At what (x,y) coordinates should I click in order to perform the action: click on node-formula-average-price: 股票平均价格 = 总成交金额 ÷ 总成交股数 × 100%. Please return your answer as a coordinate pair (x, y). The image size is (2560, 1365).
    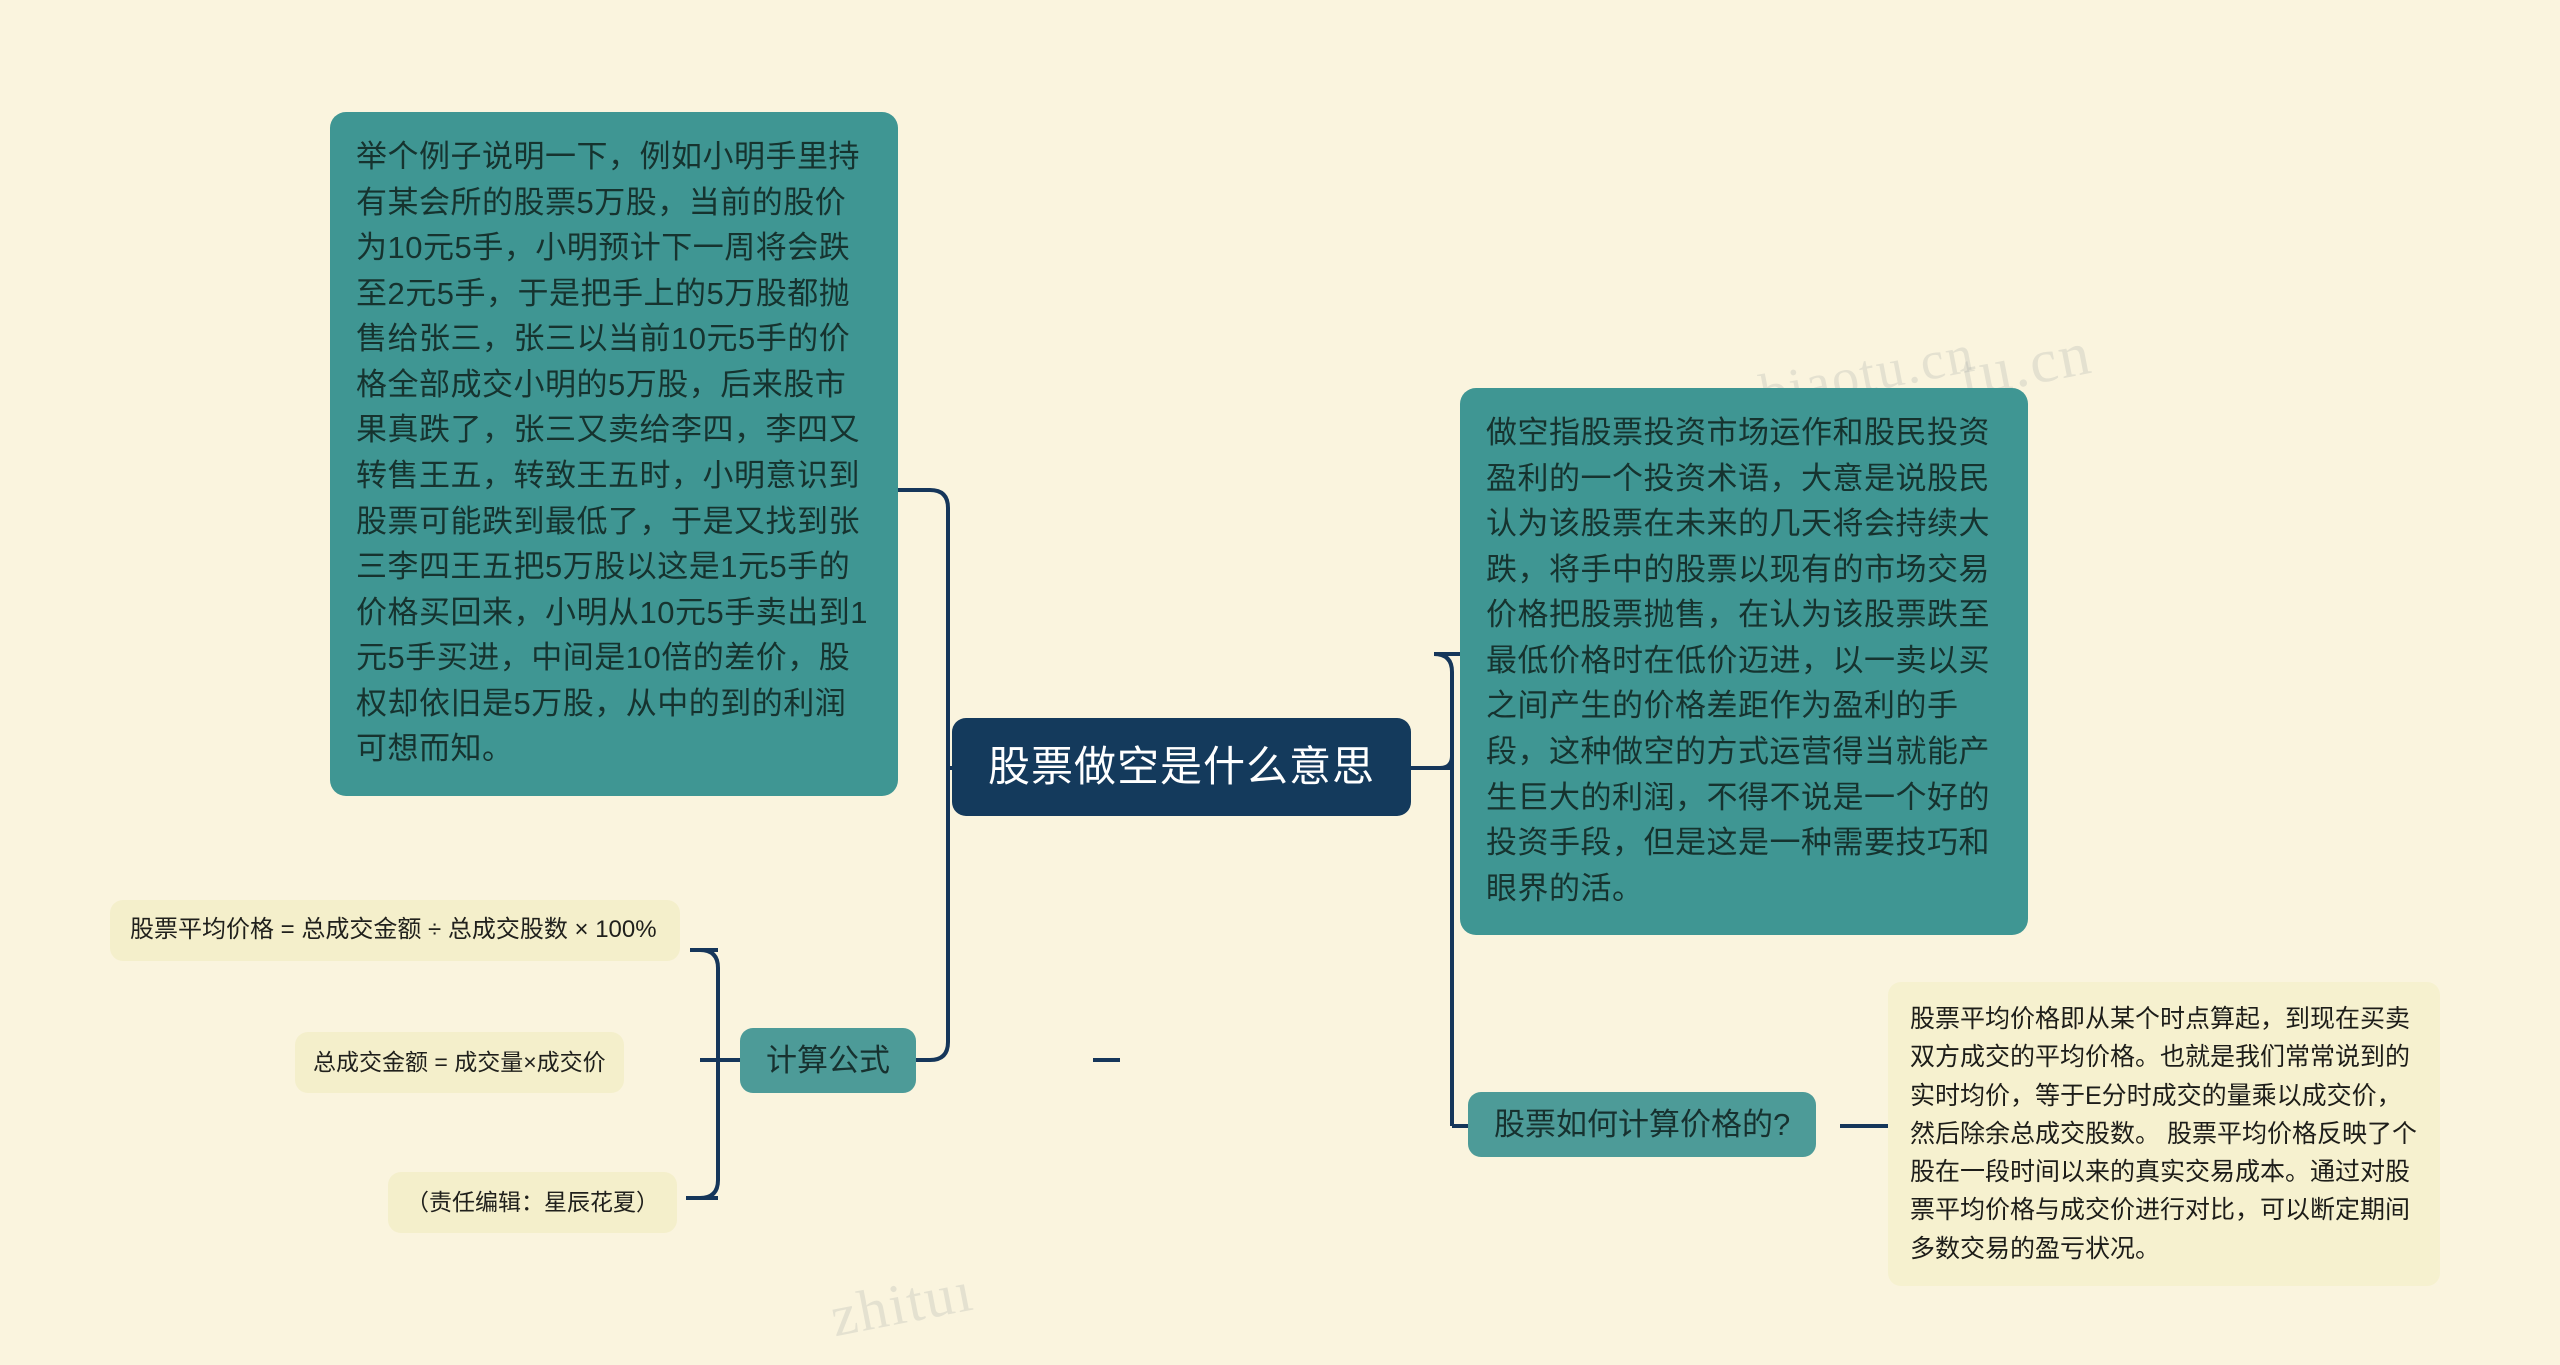
    Looking at the image, I should click on (395, 930).